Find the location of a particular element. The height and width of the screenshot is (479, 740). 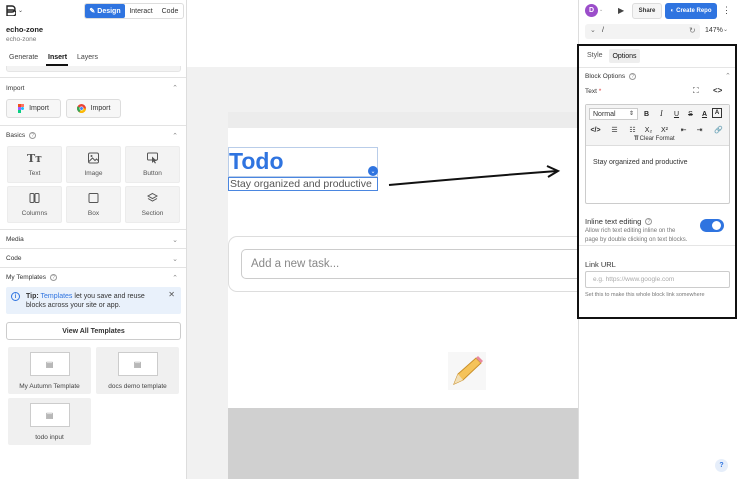

text-icon: Tт is located at coordinates (34, 158).